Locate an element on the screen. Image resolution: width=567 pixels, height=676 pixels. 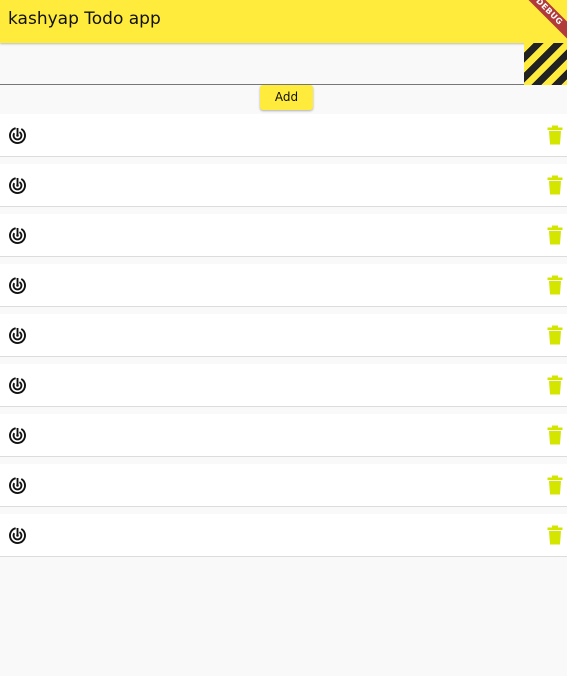
debug-banner: DEBUG is located at coordinates (541, 21).